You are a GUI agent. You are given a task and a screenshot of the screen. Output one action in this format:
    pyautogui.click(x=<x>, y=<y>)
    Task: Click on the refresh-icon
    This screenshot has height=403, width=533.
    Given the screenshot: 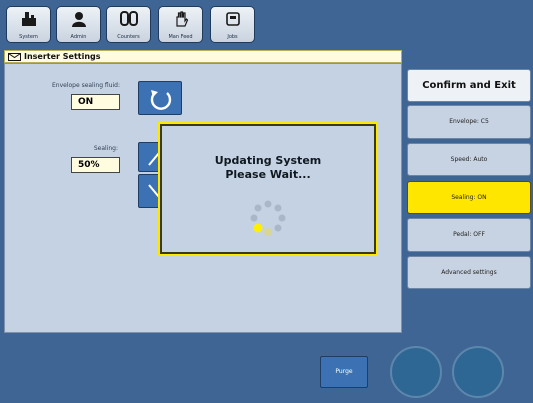 What is the action you would take?
    pyautogui.click(x=161, y=100)
    